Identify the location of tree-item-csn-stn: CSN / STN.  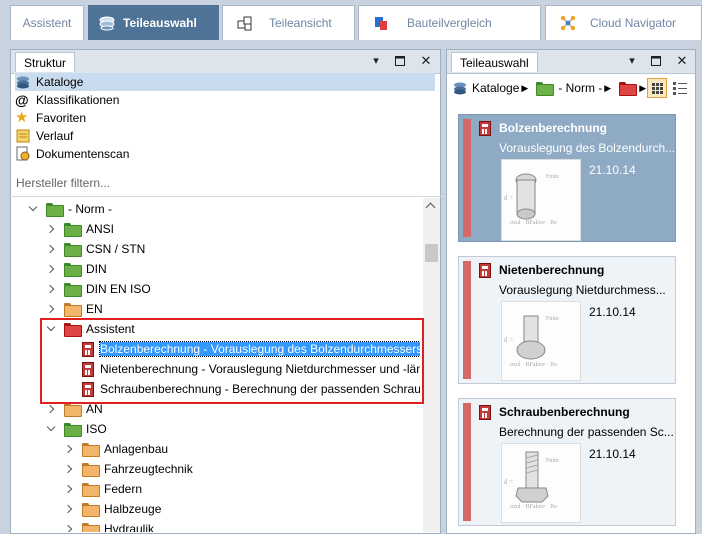
(95, 249).